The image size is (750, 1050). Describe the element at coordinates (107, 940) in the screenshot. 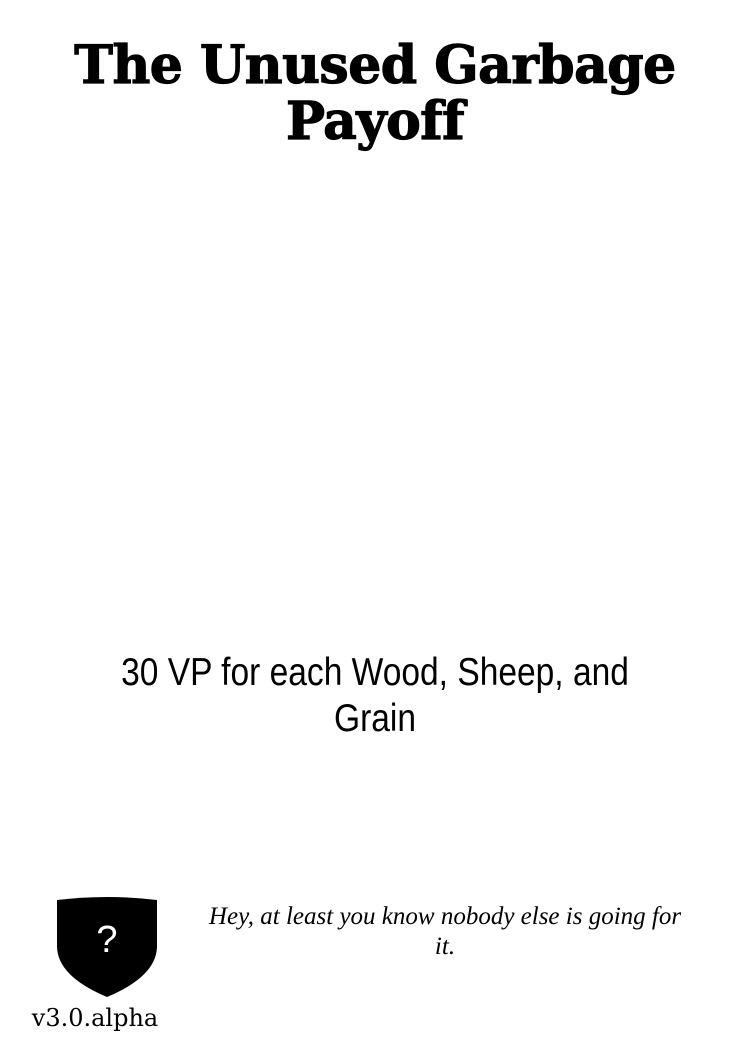

I see `shield-question-mark: ?` at that location.